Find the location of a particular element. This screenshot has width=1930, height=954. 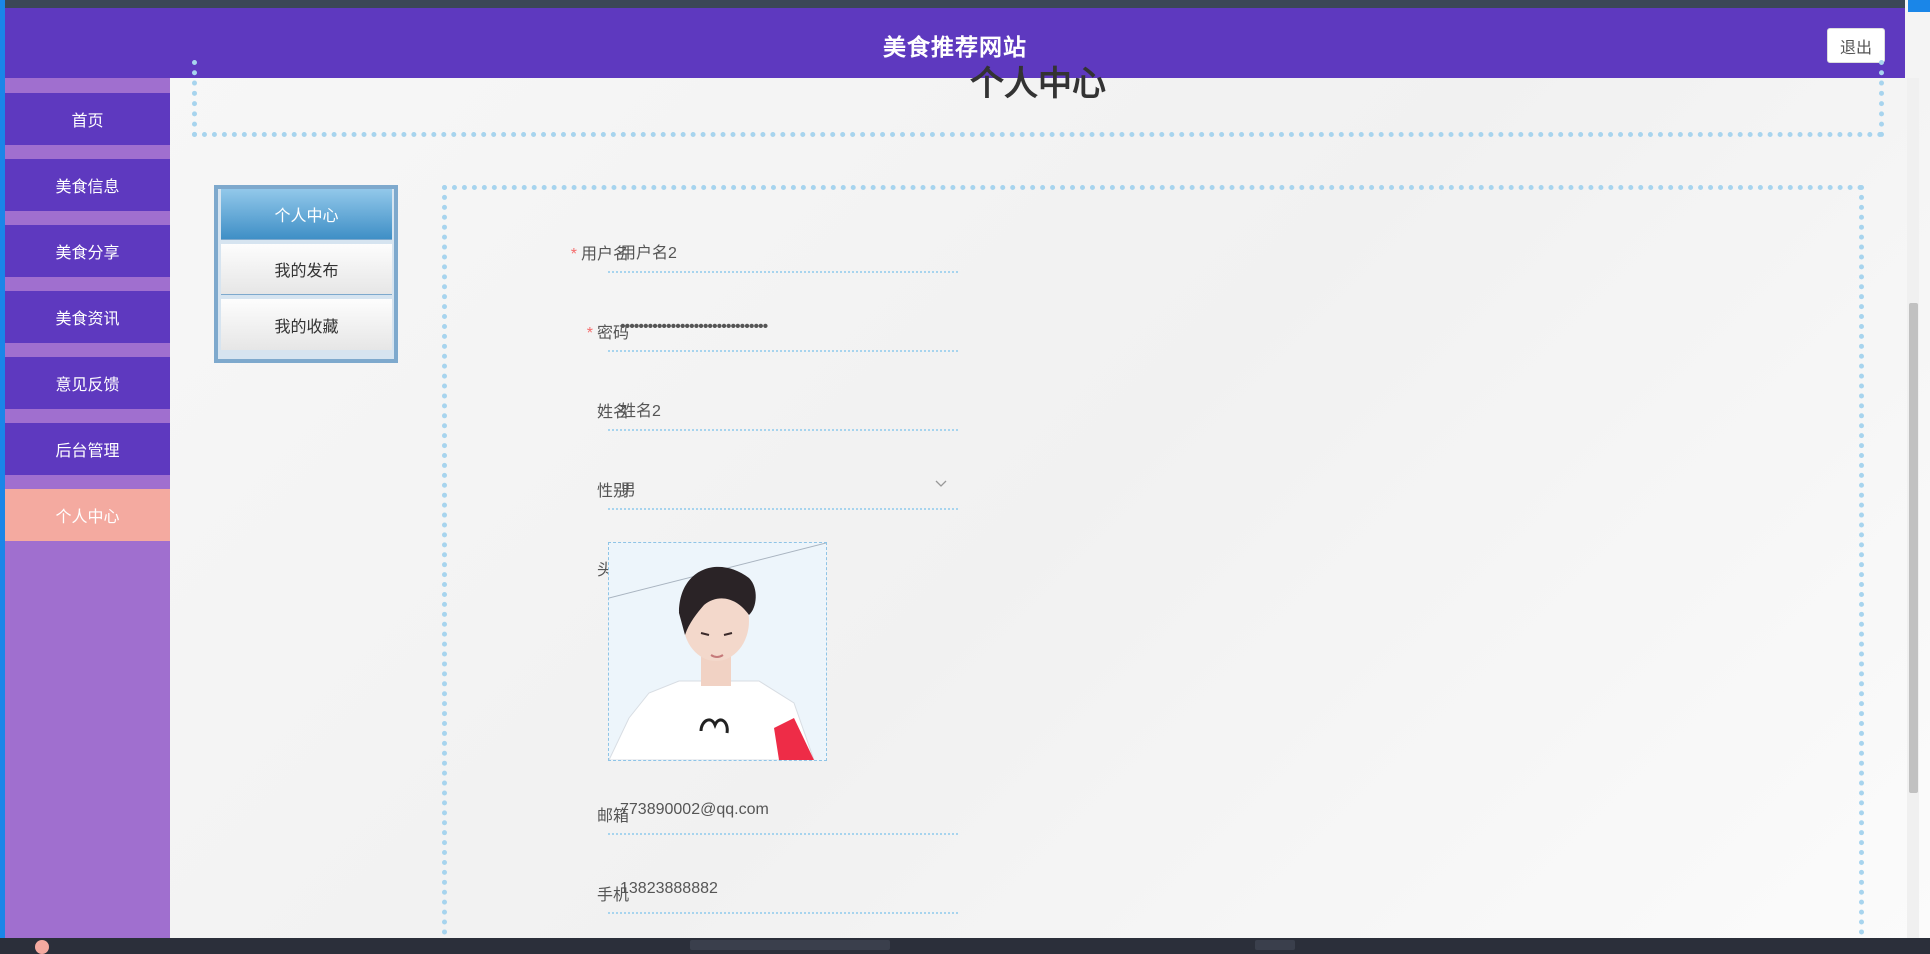

sidebar-item-food-news: 美食资讯 is located at coordinates (87, 317).